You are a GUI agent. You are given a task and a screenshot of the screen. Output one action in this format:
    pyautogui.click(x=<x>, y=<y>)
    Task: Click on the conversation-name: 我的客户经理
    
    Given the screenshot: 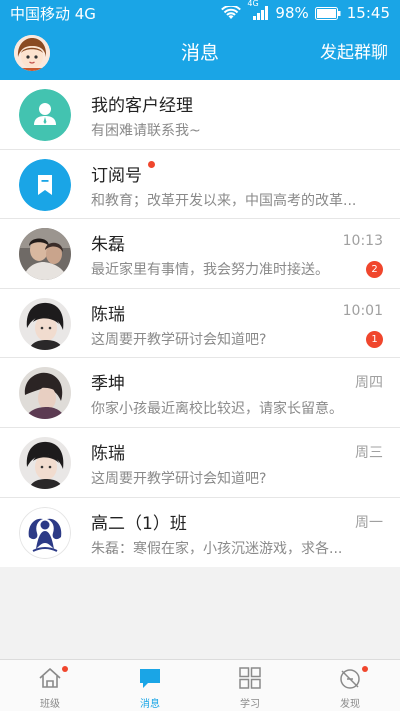 What is the action you would take?
    pyautogui.click(x=142, y=106)
    